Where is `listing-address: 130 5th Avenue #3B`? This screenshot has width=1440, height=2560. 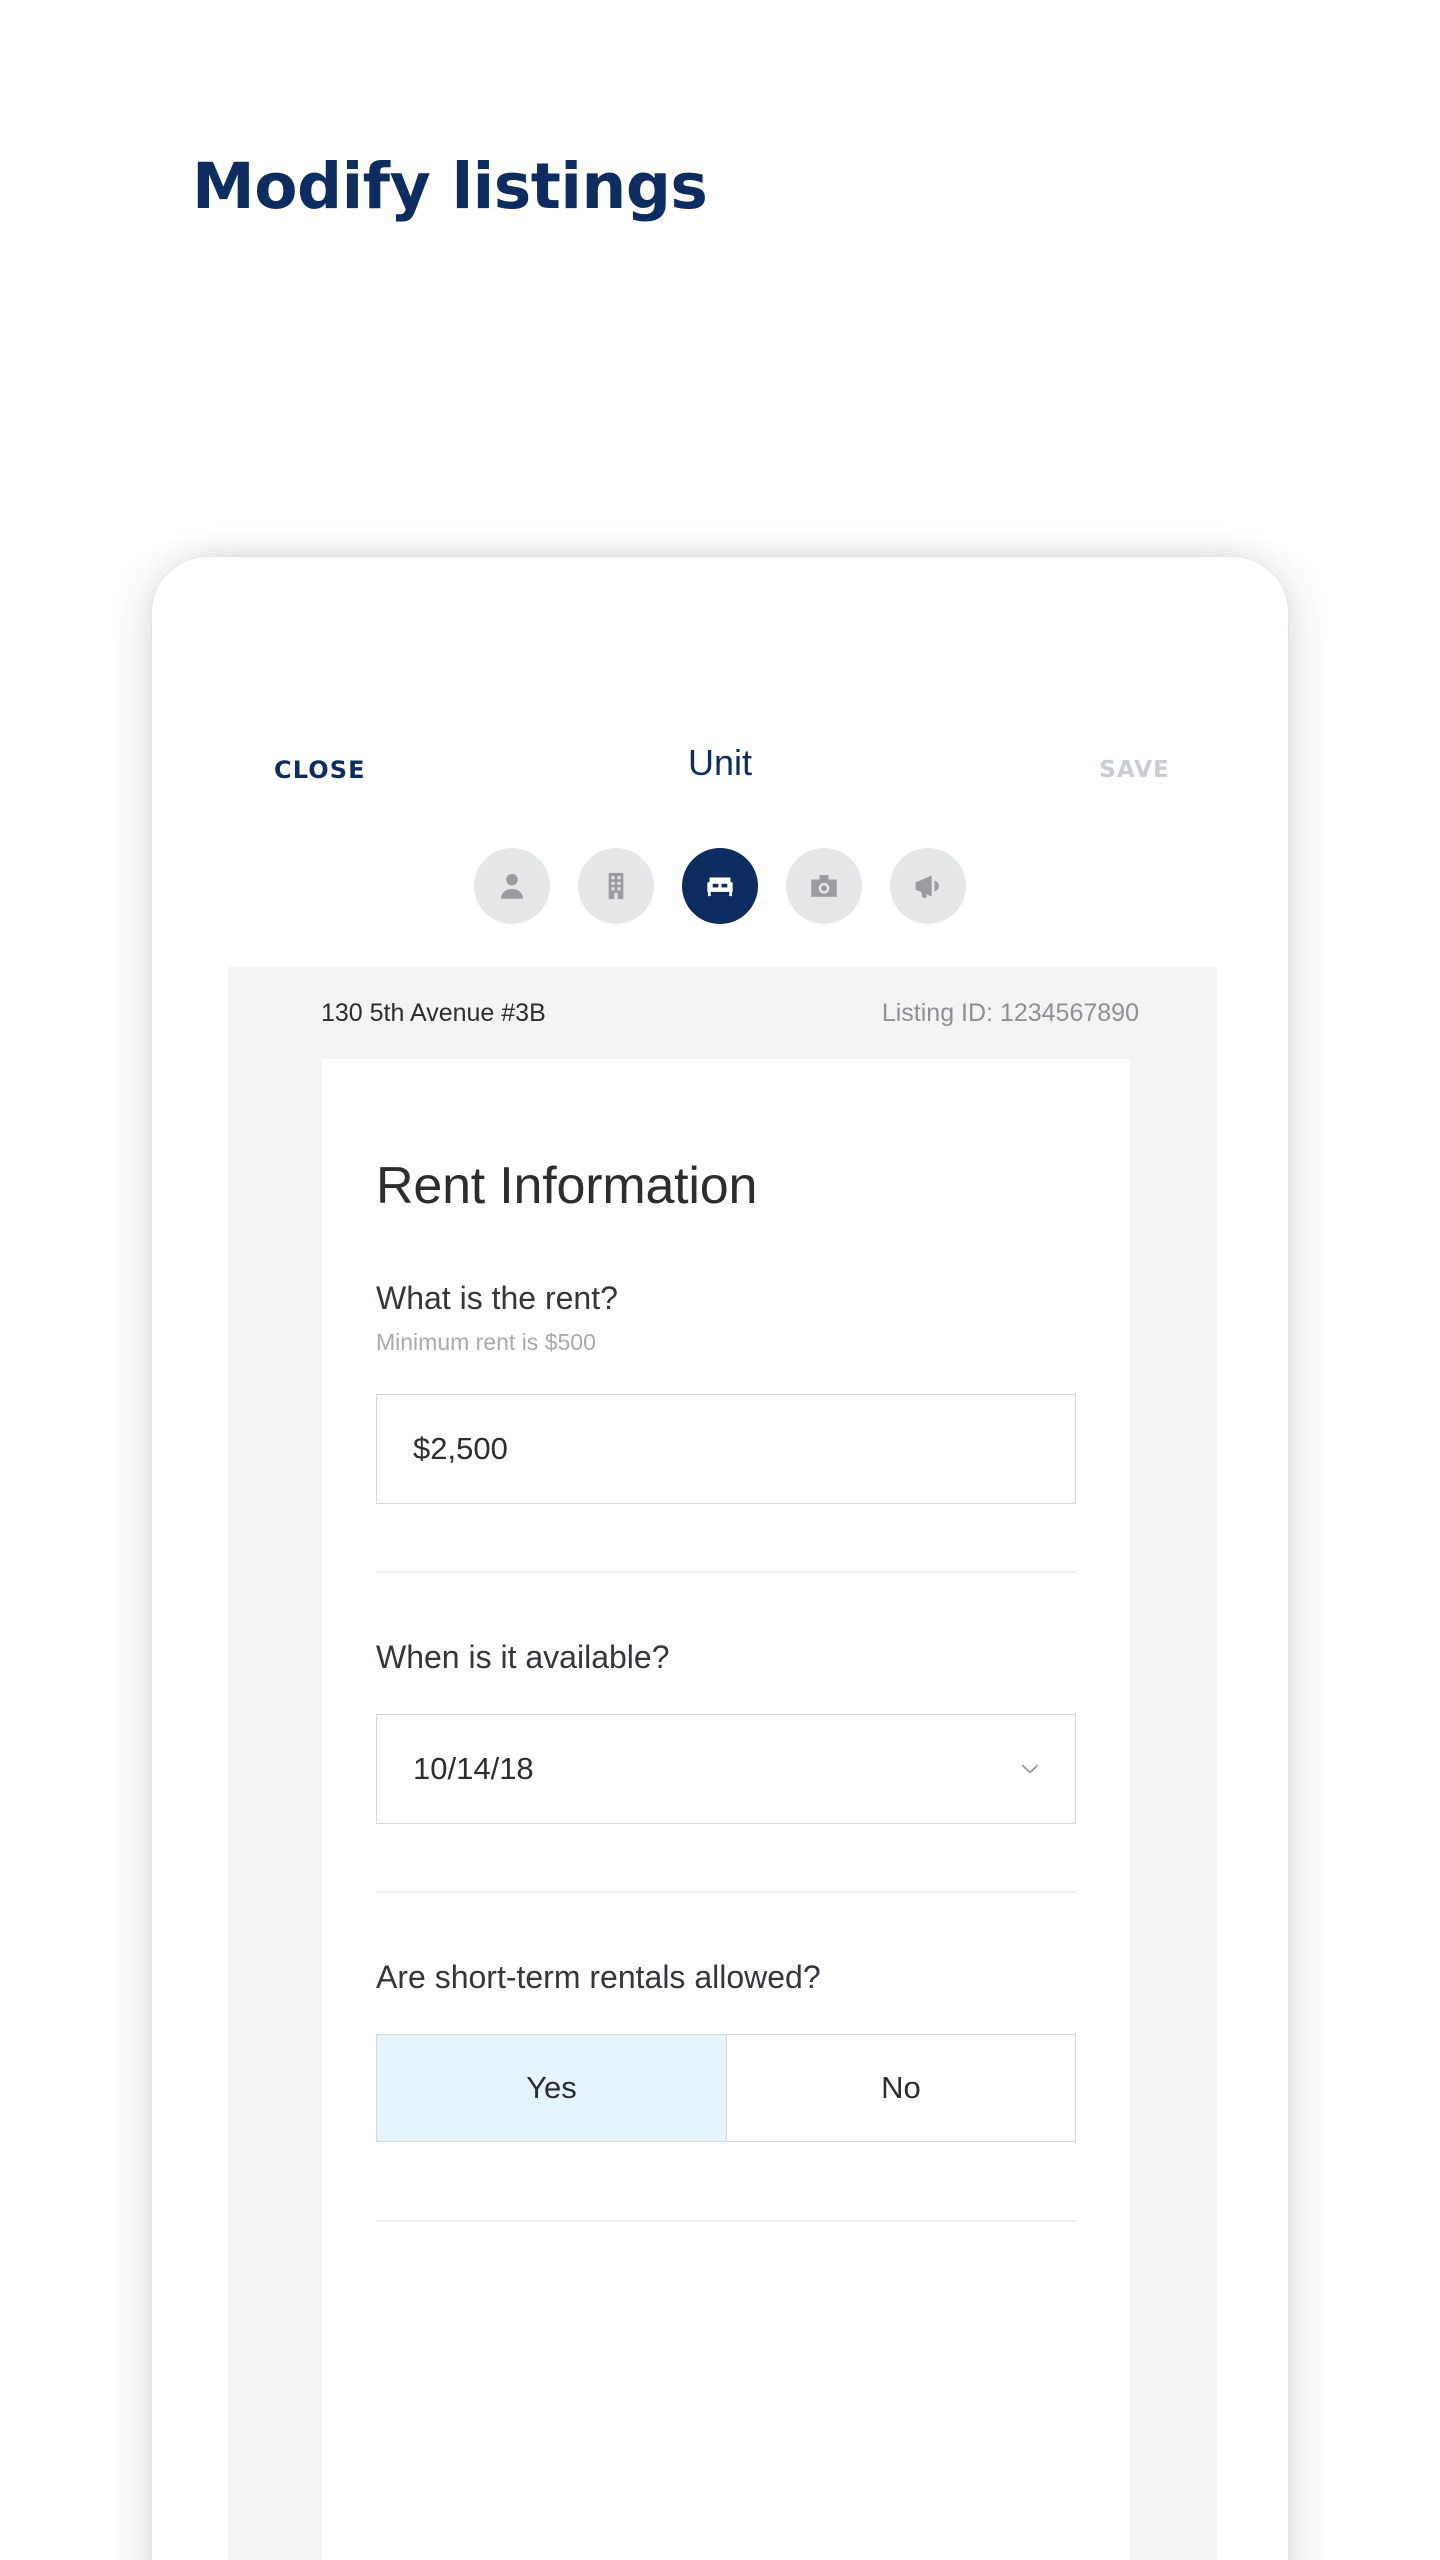
listing-address: 130 5th Avenue #3B is located at coordinates (433, 1013).